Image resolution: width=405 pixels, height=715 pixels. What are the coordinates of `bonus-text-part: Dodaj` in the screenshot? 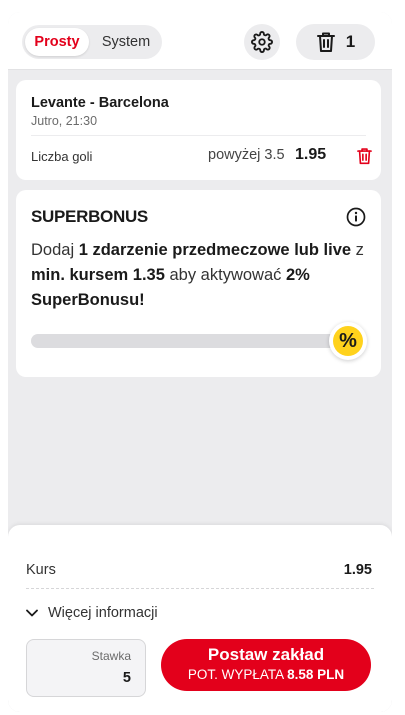 It's located at (55, 250).